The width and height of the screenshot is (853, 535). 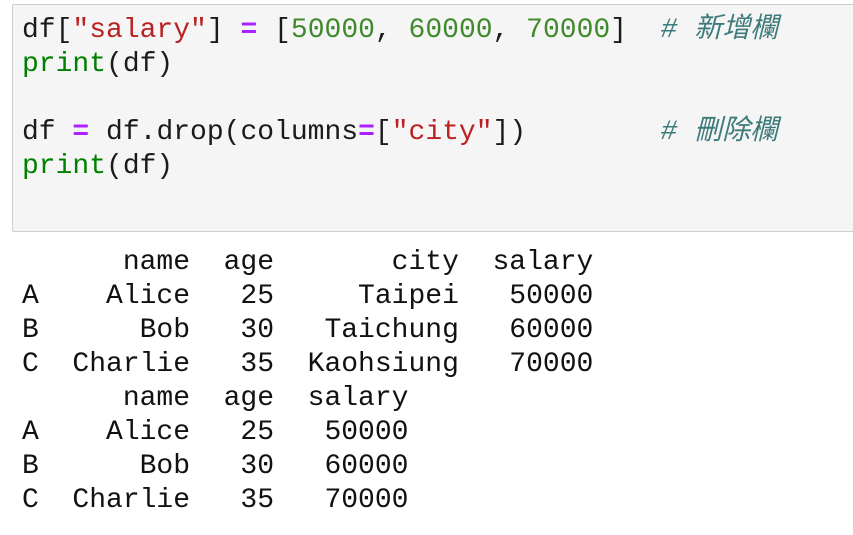 I want to click on code-string: "city", so click(x=442, y=132).